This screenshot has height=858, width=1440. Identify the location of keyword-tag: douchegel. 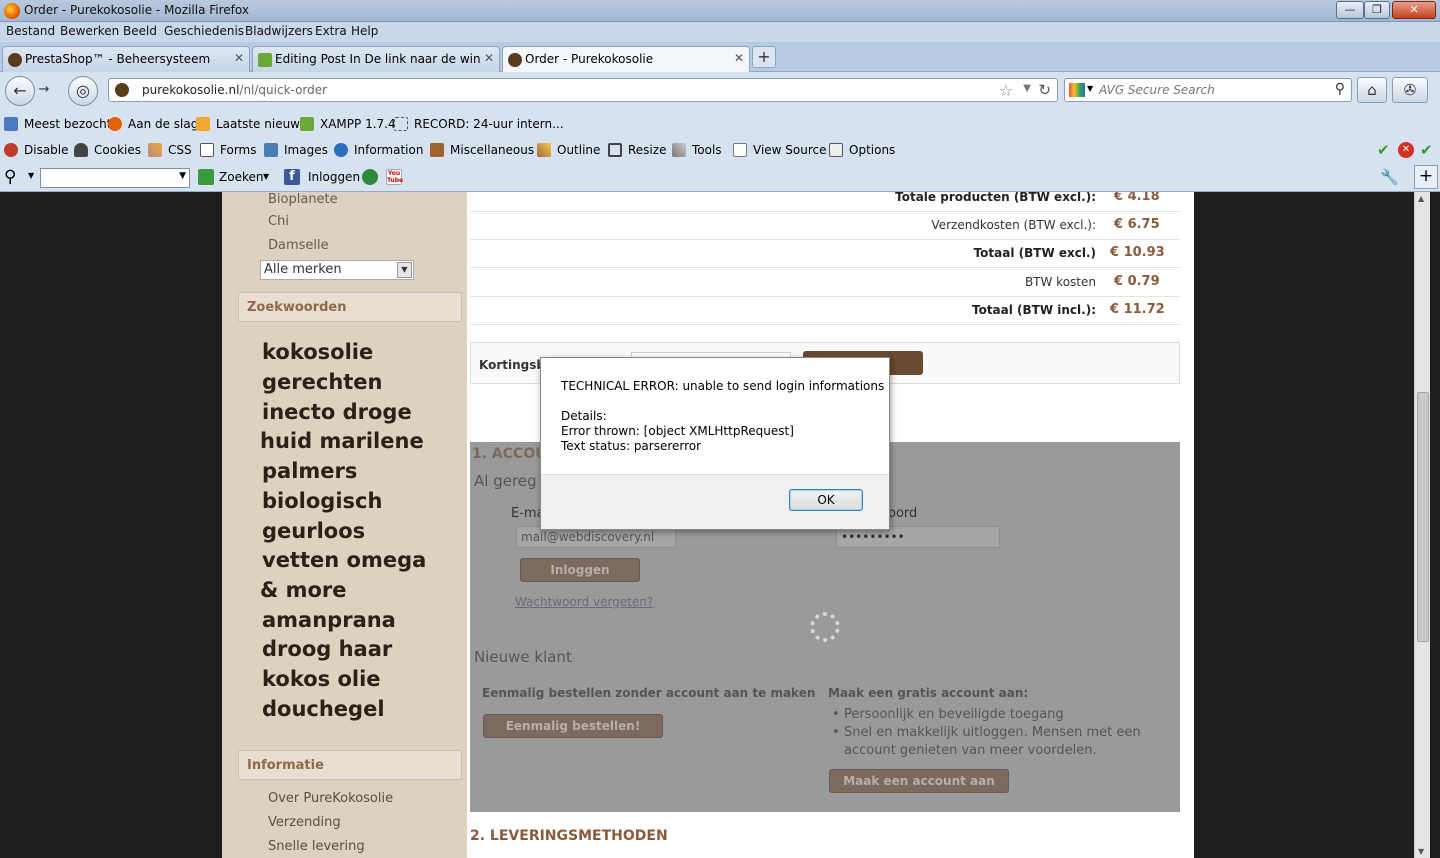
(323, 709).